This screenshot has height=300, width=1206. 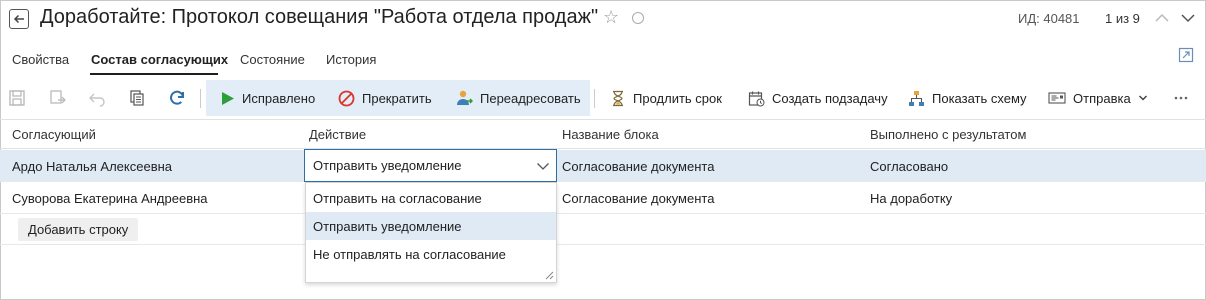 What do you see at coordinates (618, 98) in the screenshot?
I see `hourglass-icon` at bounding box center [618, 98].